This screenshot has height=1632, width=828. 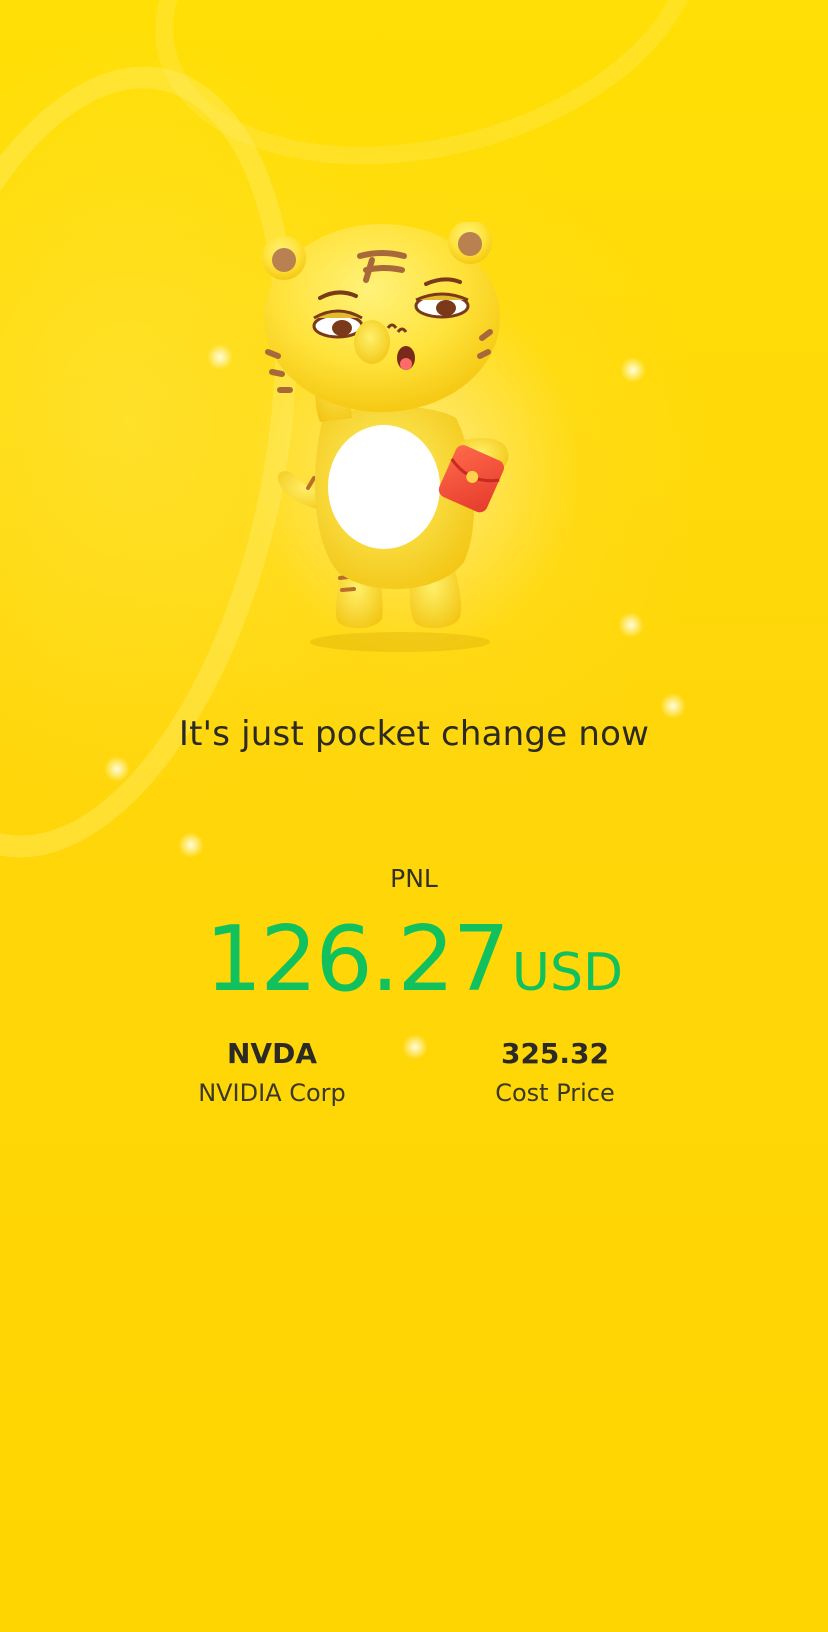 I want to click on pnl-label: PNL, so click(x=414, y=878).